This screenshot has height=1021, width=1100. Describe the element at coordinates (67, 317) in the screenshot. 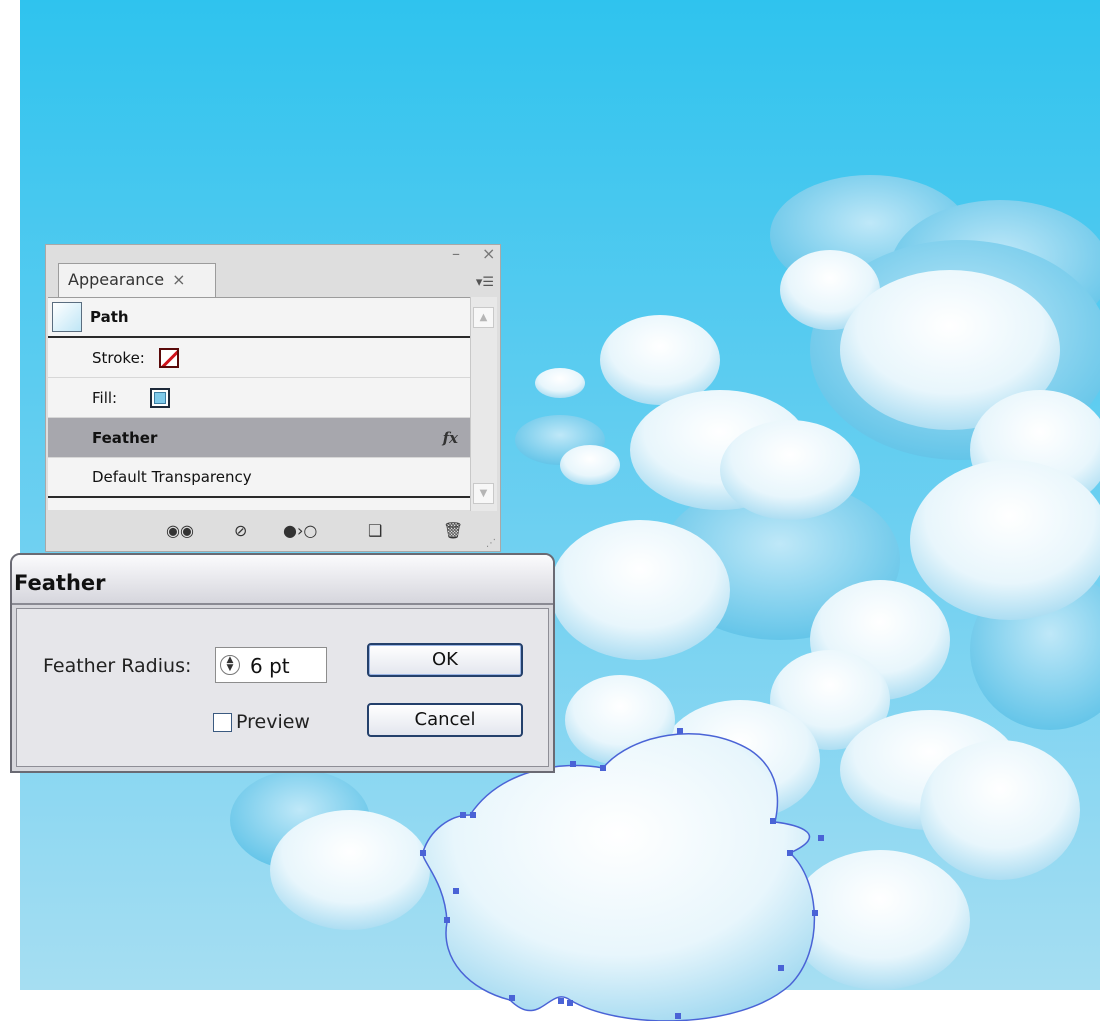

I see `path-thumbnail` at that location.